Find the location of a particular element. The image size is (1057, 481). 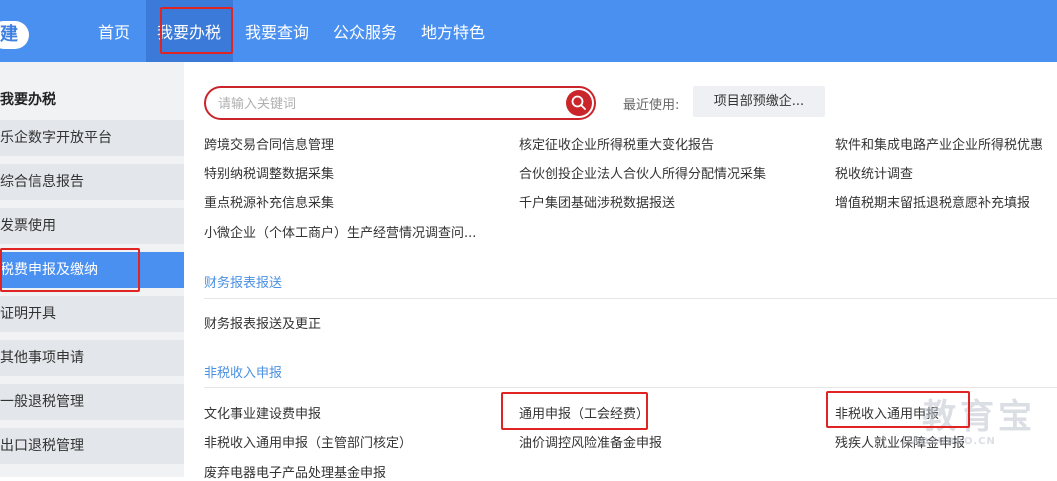

section-title-financial: 财务报表报送 is located at coordinates (243, 283).